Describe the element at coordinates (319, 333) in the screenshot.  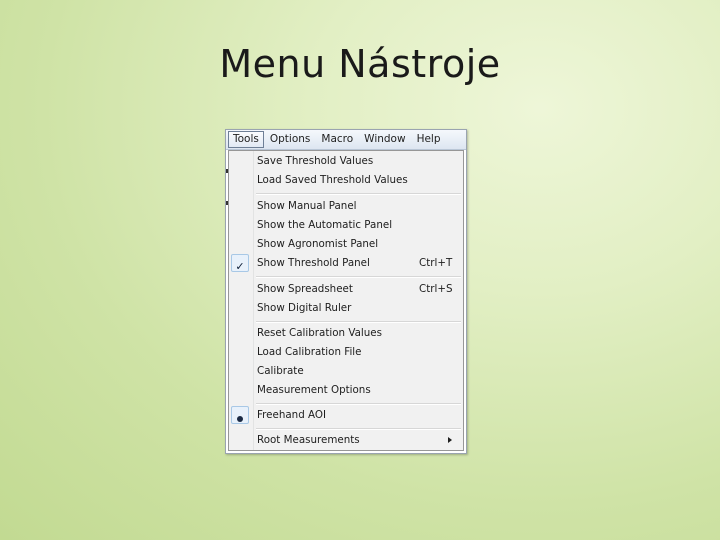
I see `menu-item-label: Reset Calibration Values` at that location.